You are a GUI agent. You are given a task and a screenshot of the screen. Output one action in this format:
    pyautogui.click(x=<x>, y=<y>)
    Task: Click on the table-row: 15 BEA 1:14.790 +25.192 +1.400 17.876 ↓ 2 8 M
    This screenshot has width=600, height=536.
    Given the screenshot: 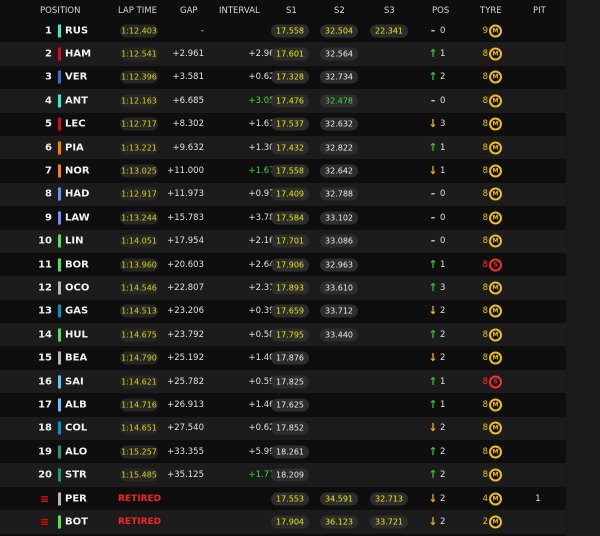 What is the action you would take?
    pyautogui.click(x=283, y=357)
    